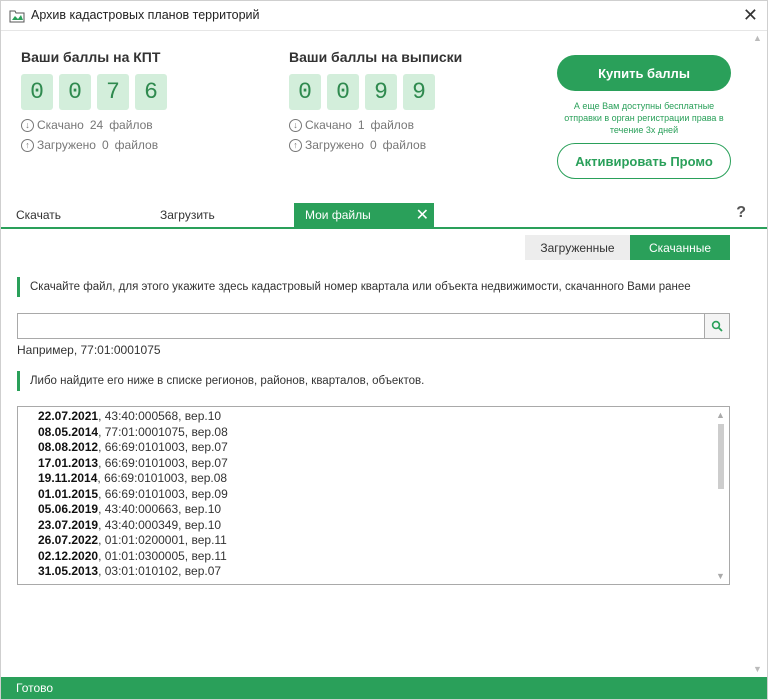 The height and width of the screenshot is (700, 768). I want to click on list-item: 08.05.2014, 77:01:0001075, вер.08, so click(373, 433).